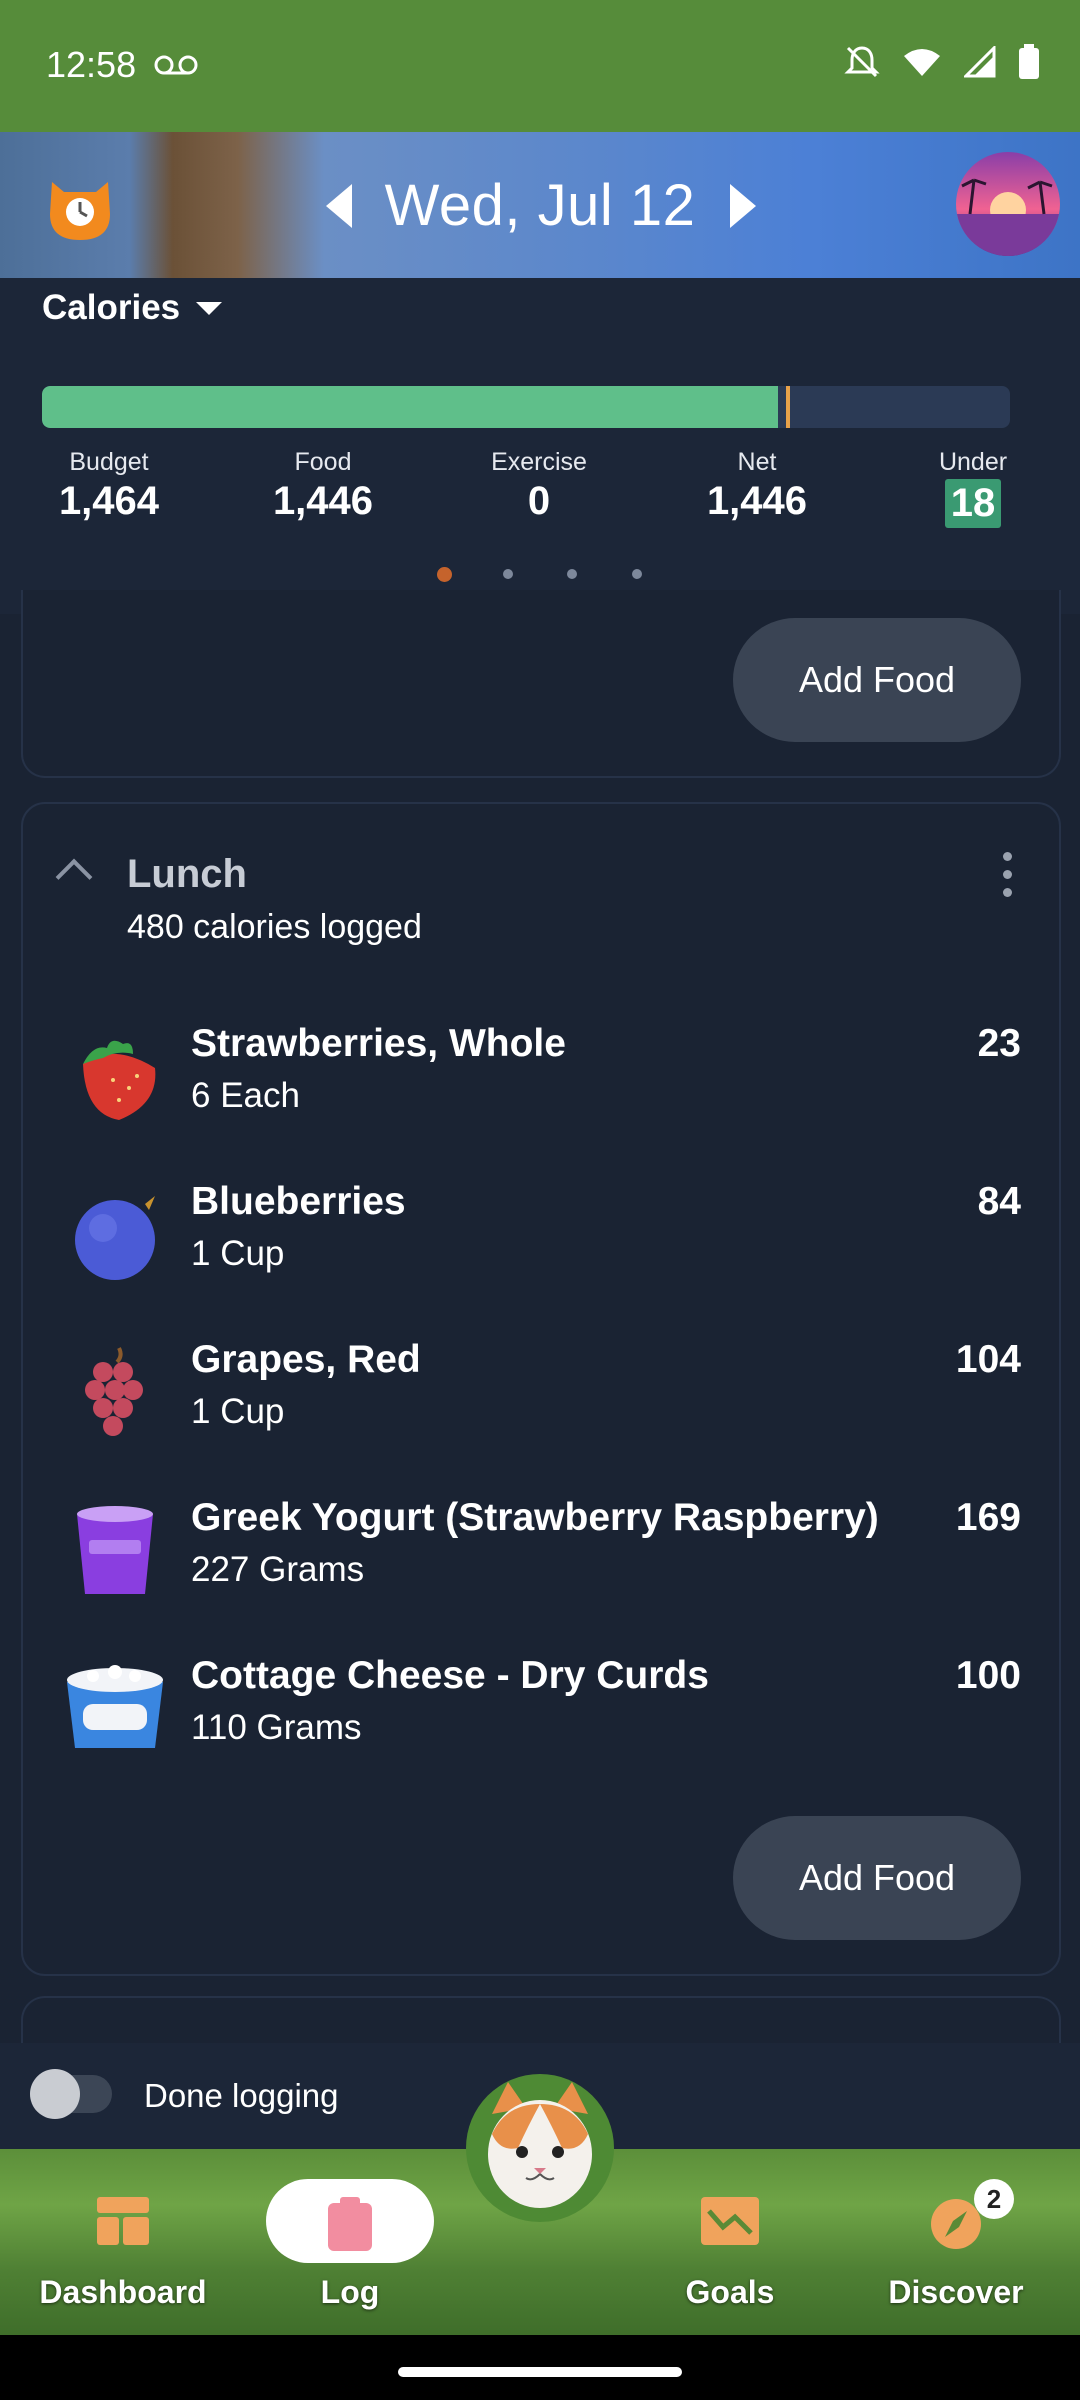 The image size is (1080, 2400). I want to click on metric-label: Calories, so click(111, 307).